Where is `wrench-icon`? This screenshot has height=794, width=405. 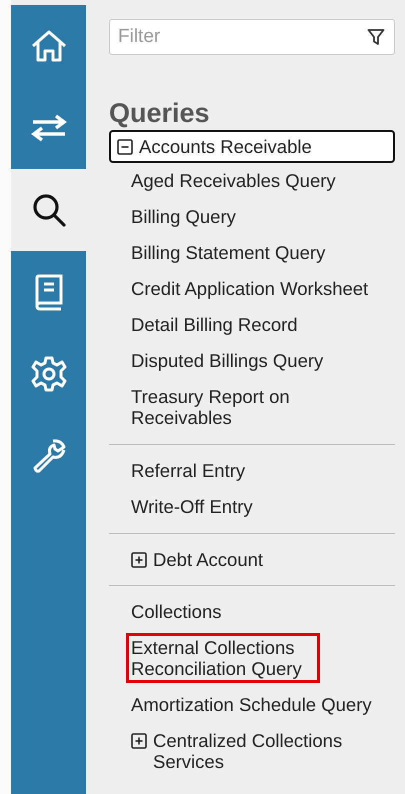 wrench-icon is located at coordinates (48, 456).